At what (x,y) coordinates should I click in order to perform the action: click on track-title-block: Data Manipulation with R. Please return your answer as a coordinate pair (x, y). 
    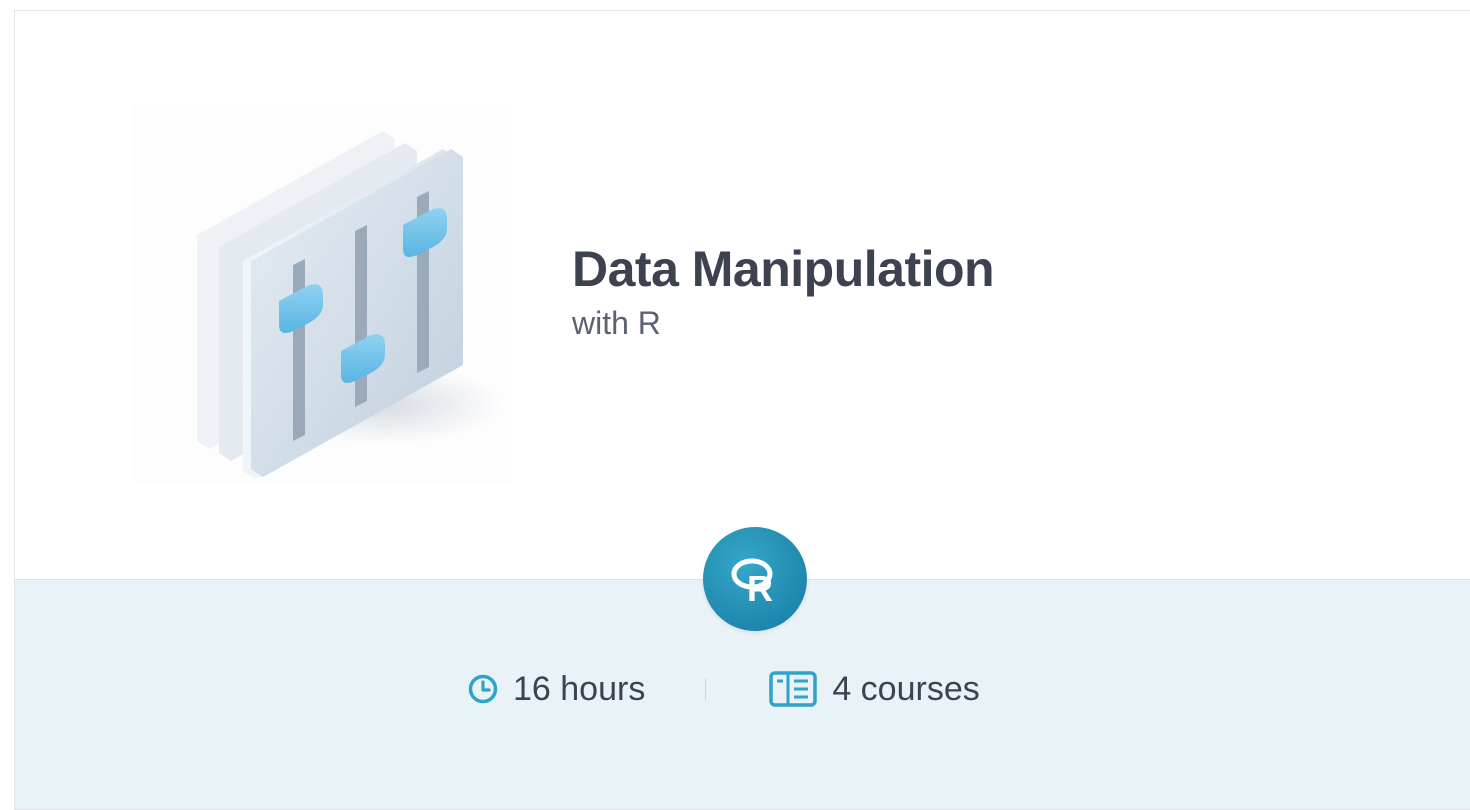
    Looking at the image, I should click on (783, 291).